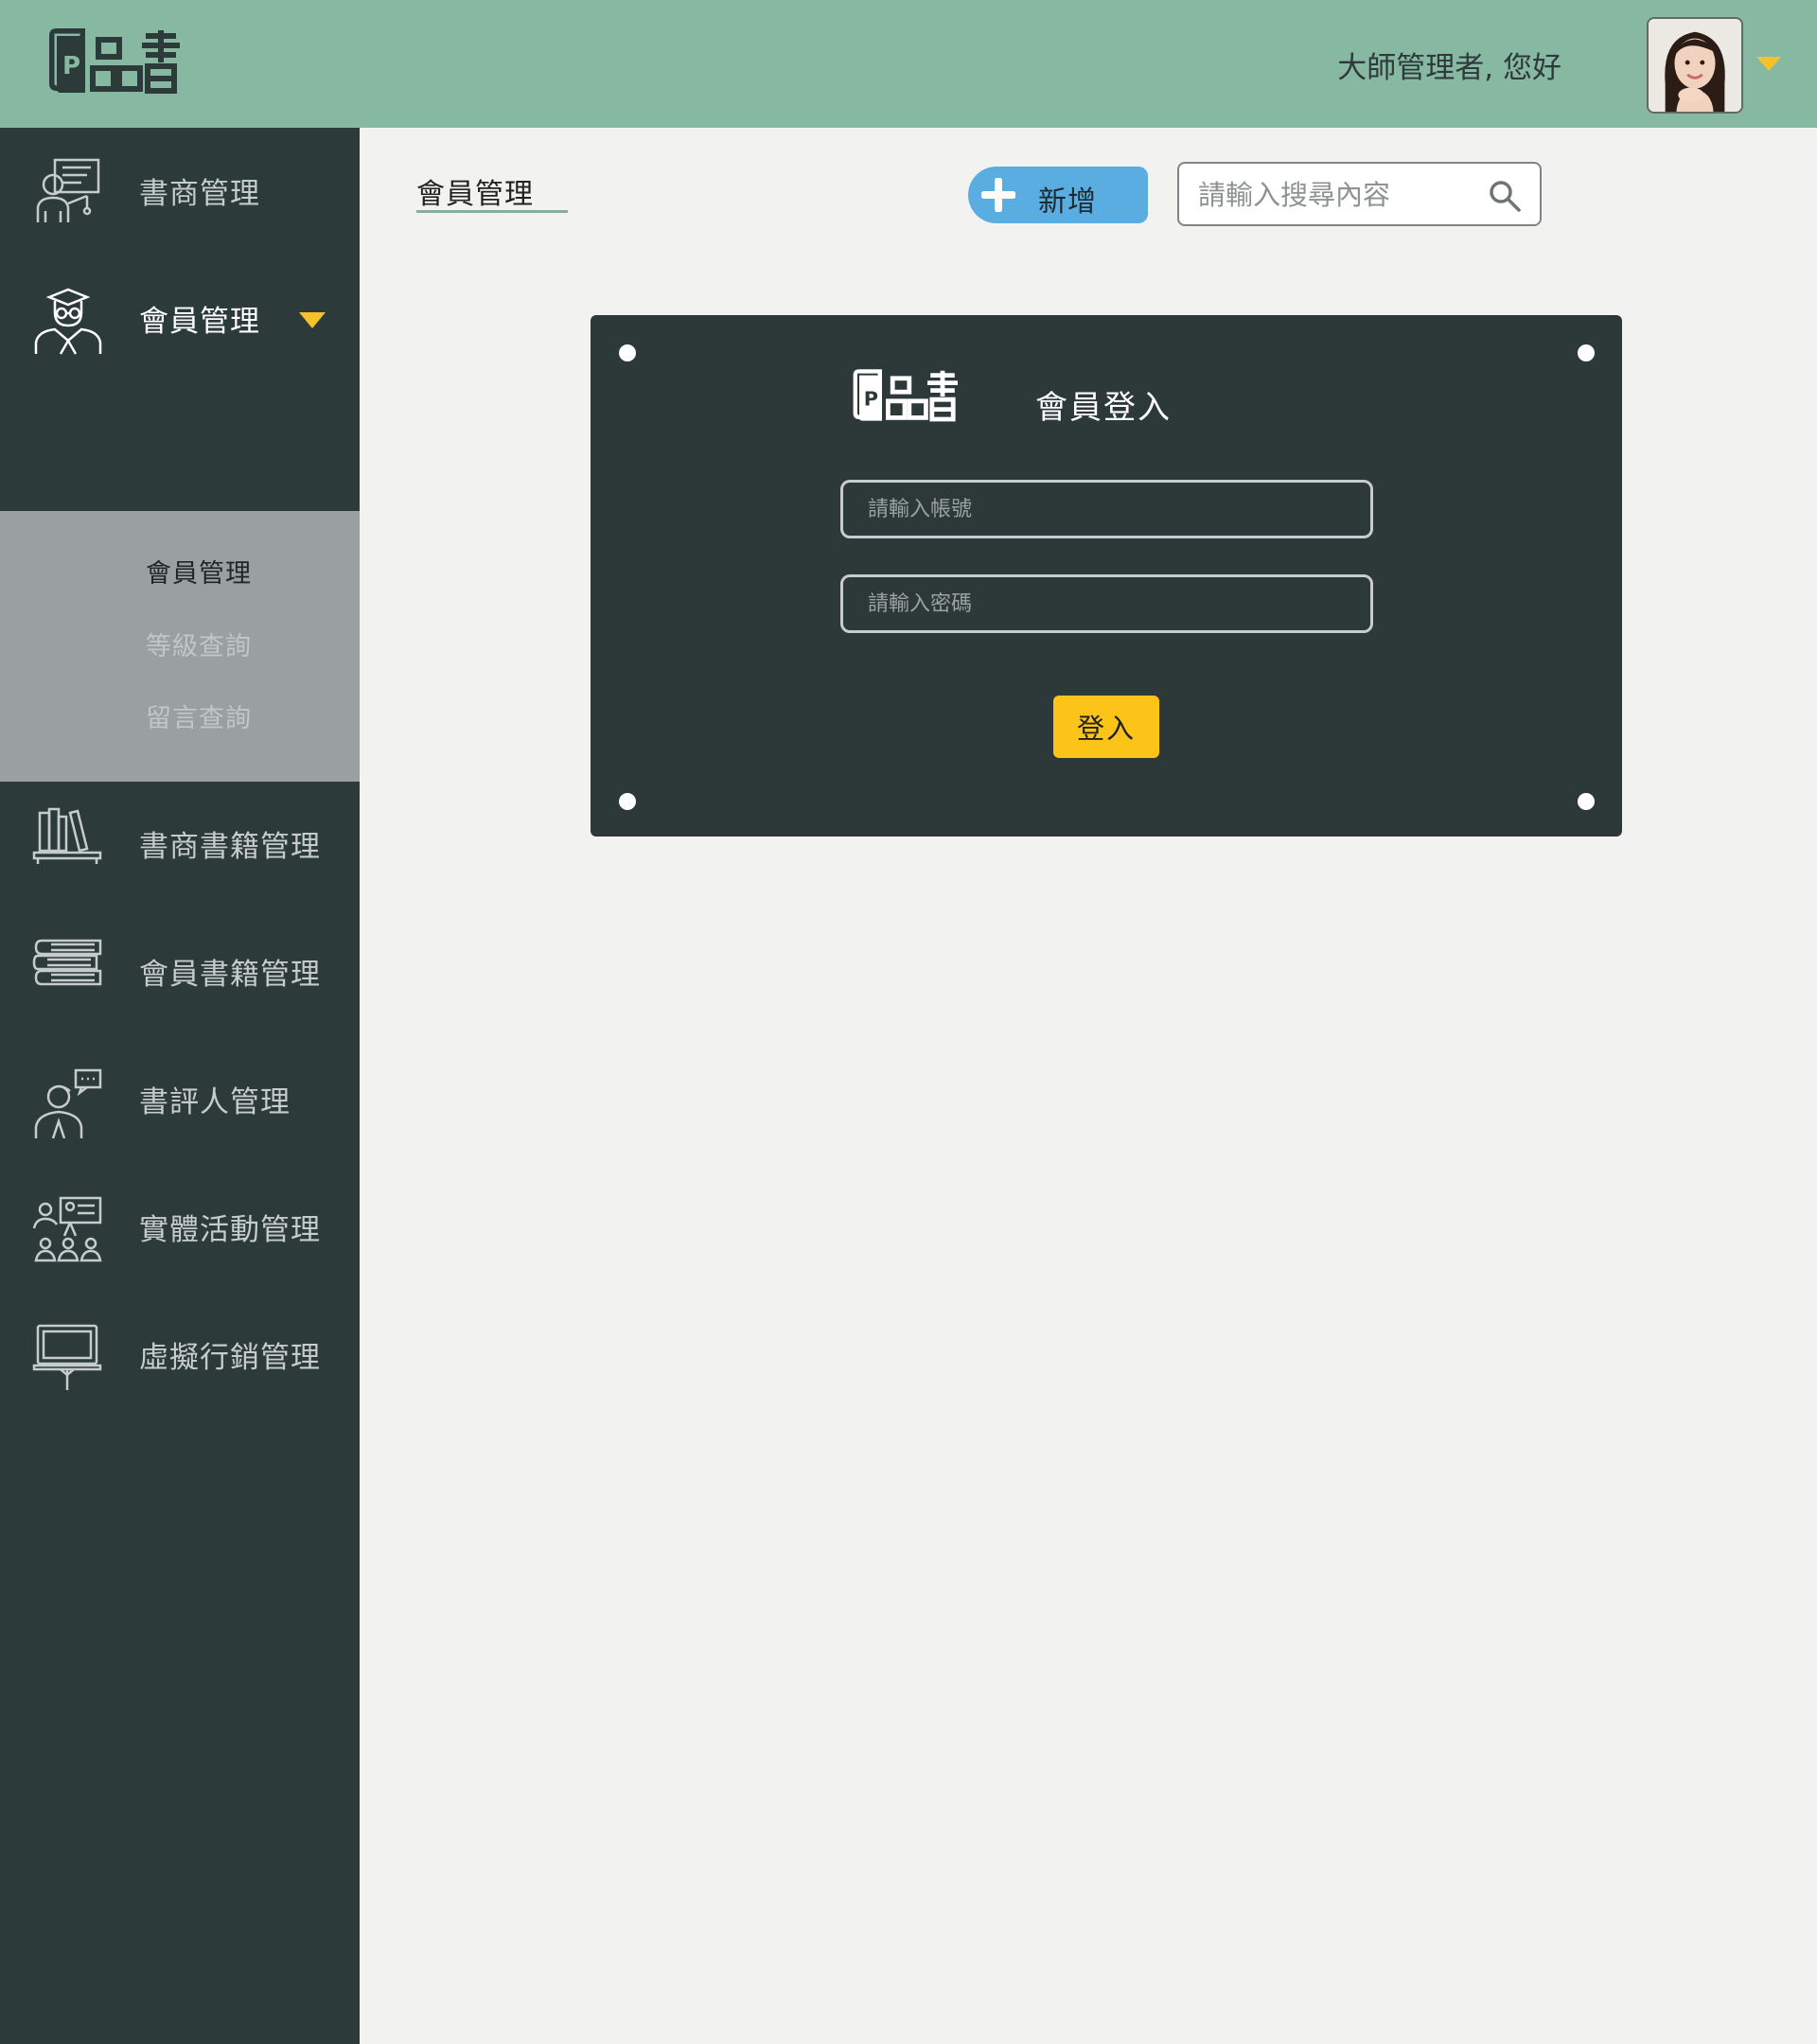 The image size is (1817, 2044). Describe the element at coordinates (475, 194) in the screenshot. I see `page-title: 會員管理` at that location.